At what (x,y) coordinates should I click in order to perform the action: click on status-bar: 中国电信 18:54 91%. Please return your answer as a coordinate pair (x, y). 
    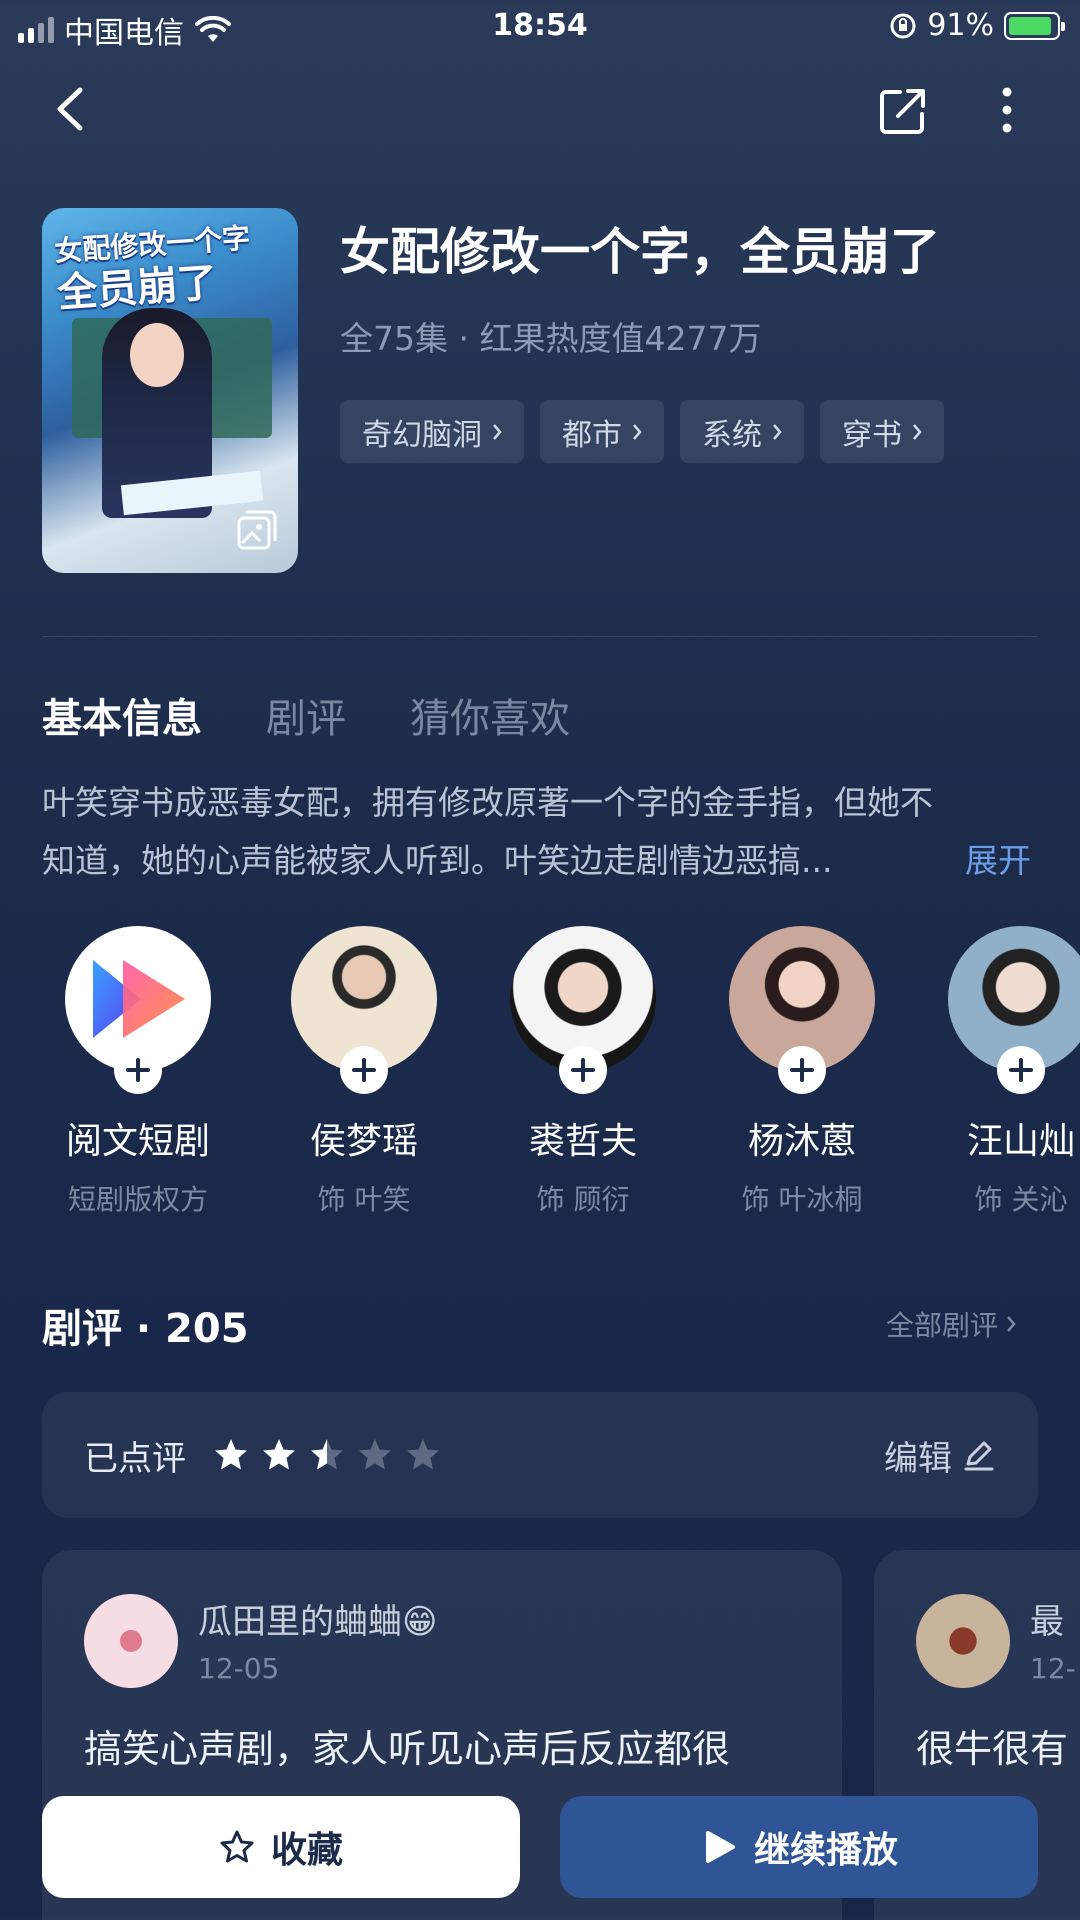
    Looking at the image, I should click on (540, 27).